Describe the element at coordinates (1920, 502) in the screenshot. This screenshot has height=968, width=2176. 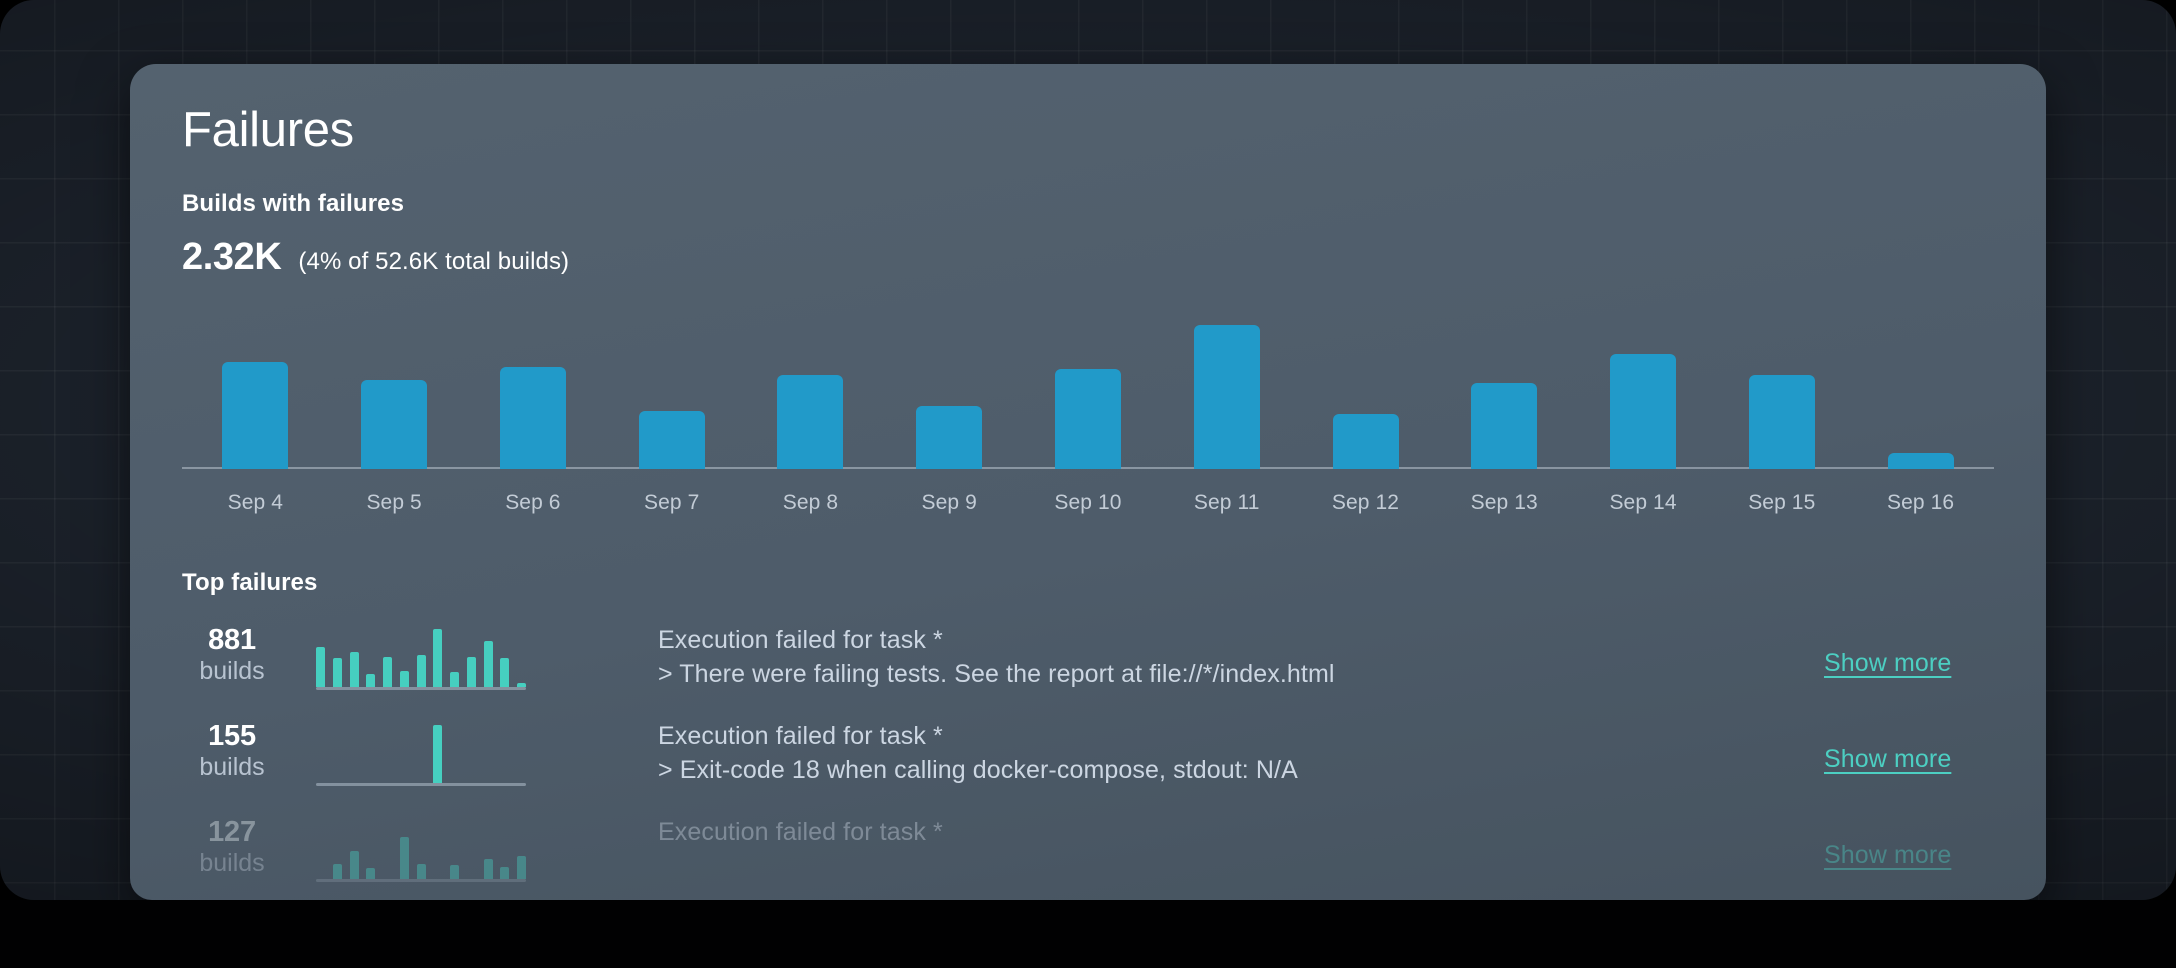
I see `chart-x-tick-label: Sep 16` at that location.